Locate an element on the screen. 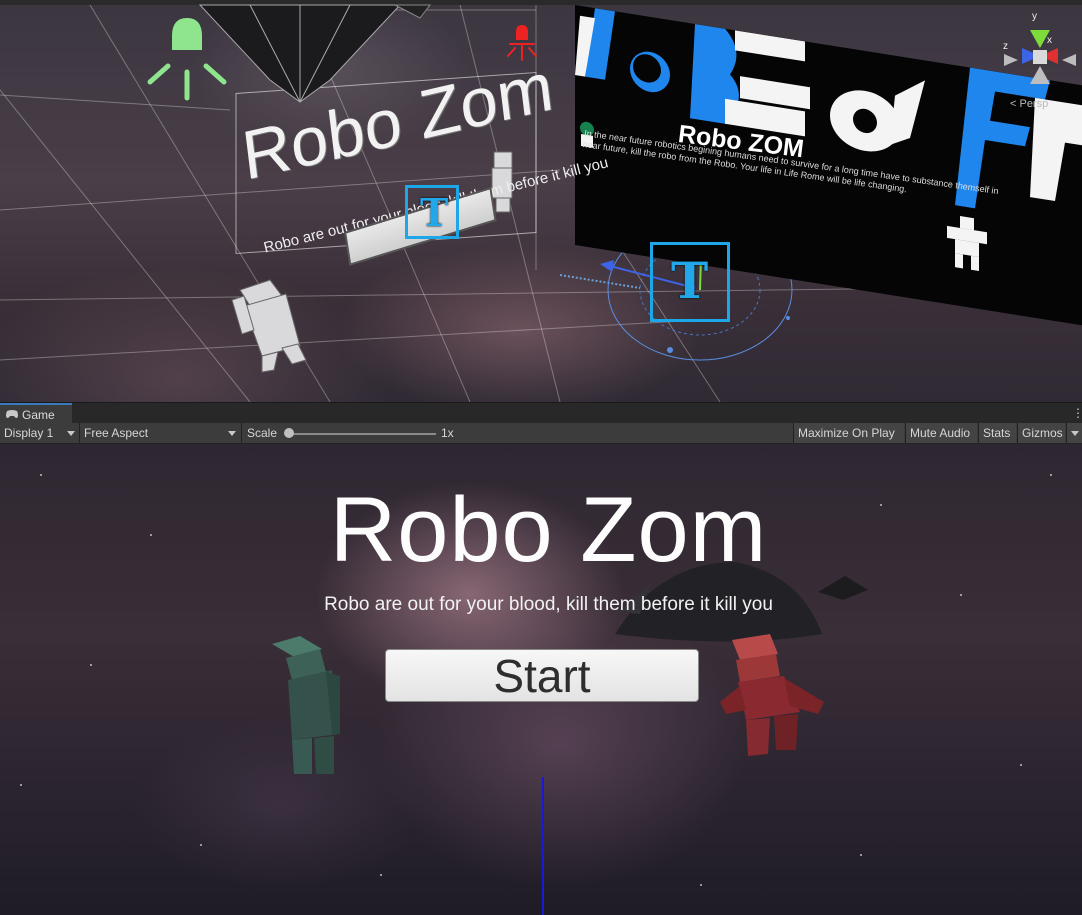  axis-orientation-gizmo is located at coordinates (1040, 56).